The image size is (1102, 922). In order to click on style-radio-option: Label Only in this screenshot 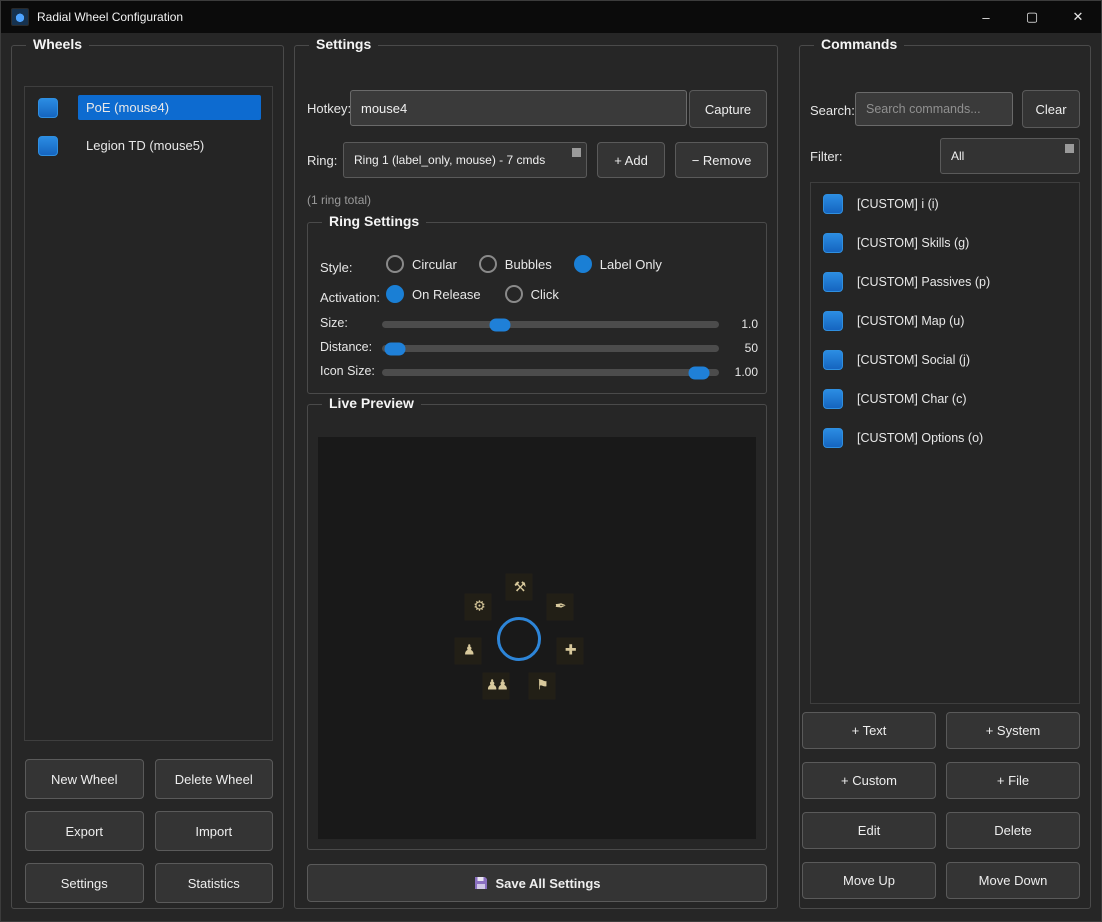, I will do `click(617, 264)`.